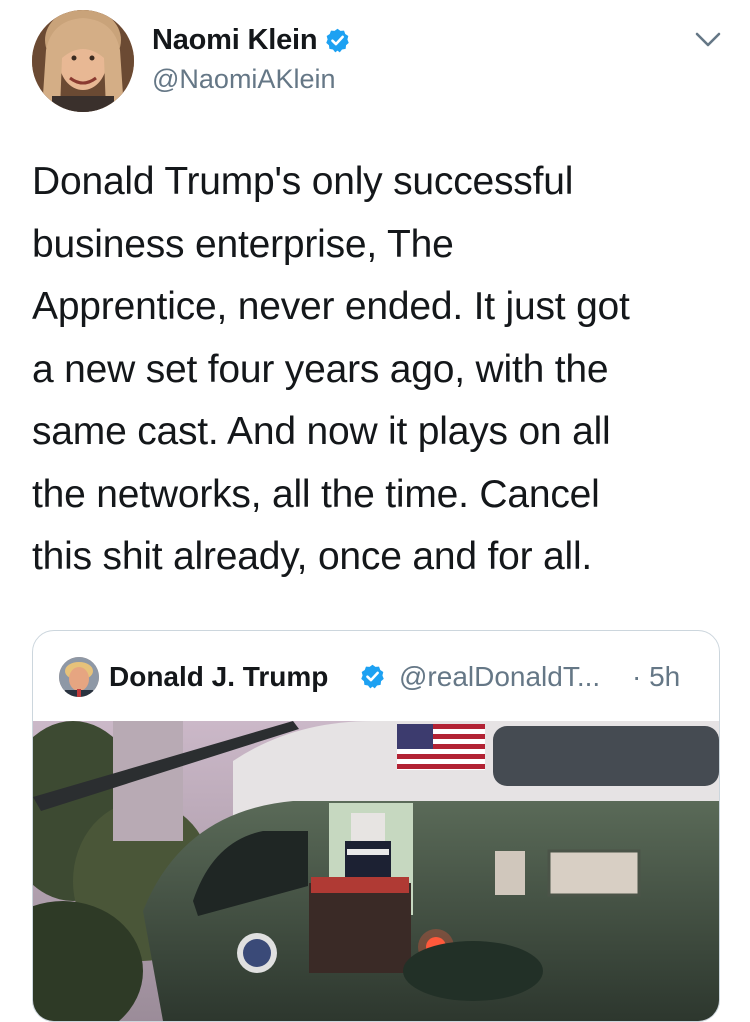 The height and width of the screenshot is (1022, 750). What do you see at coordinates (79, 677) in the screenshot?
I see `quoted-author-avatar` at bounding box center [79, 677].